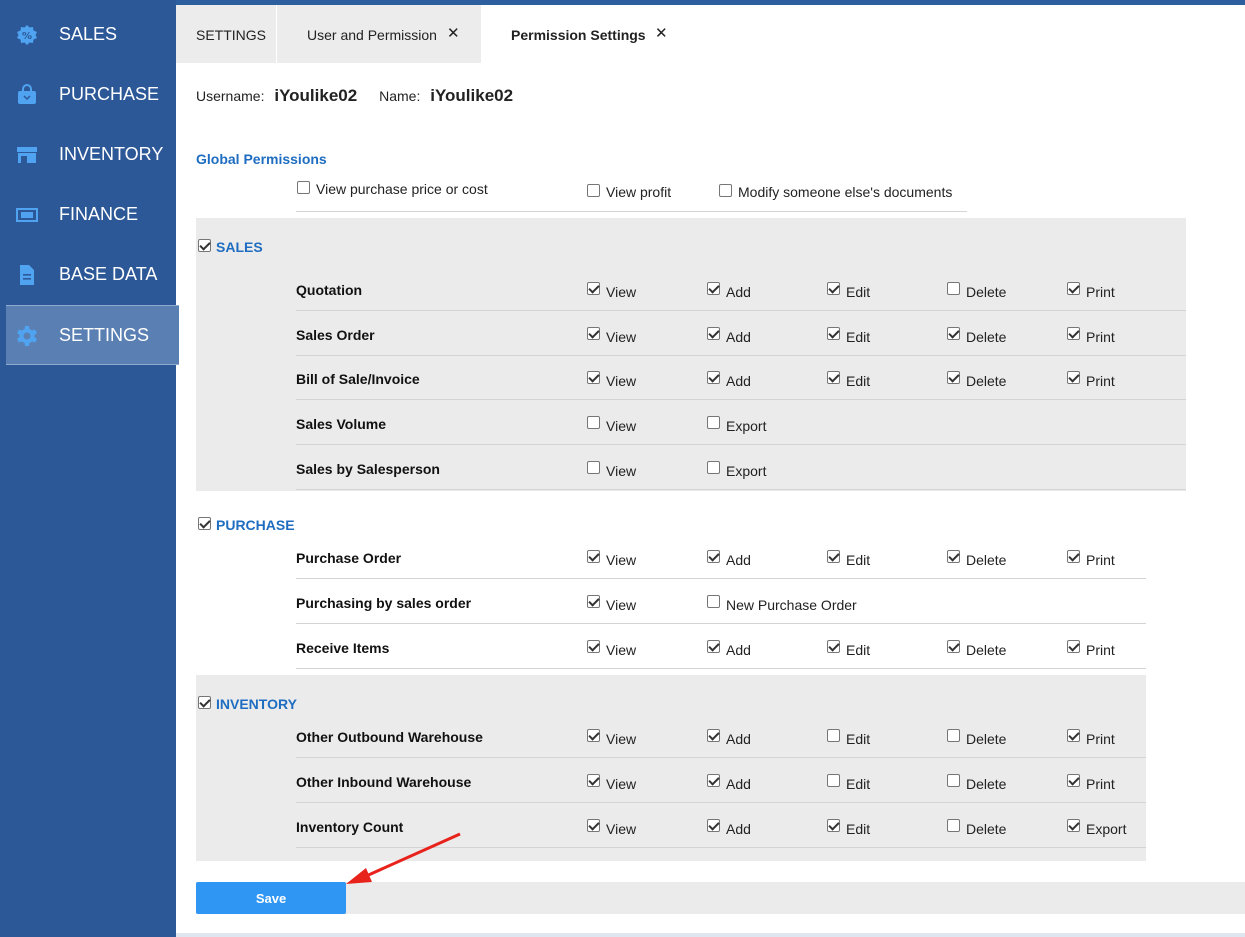  What do you see at coordinates (204, 523) in the screenshot?
I see `purchase-section-checkbox` at bounding box center [204, 523].